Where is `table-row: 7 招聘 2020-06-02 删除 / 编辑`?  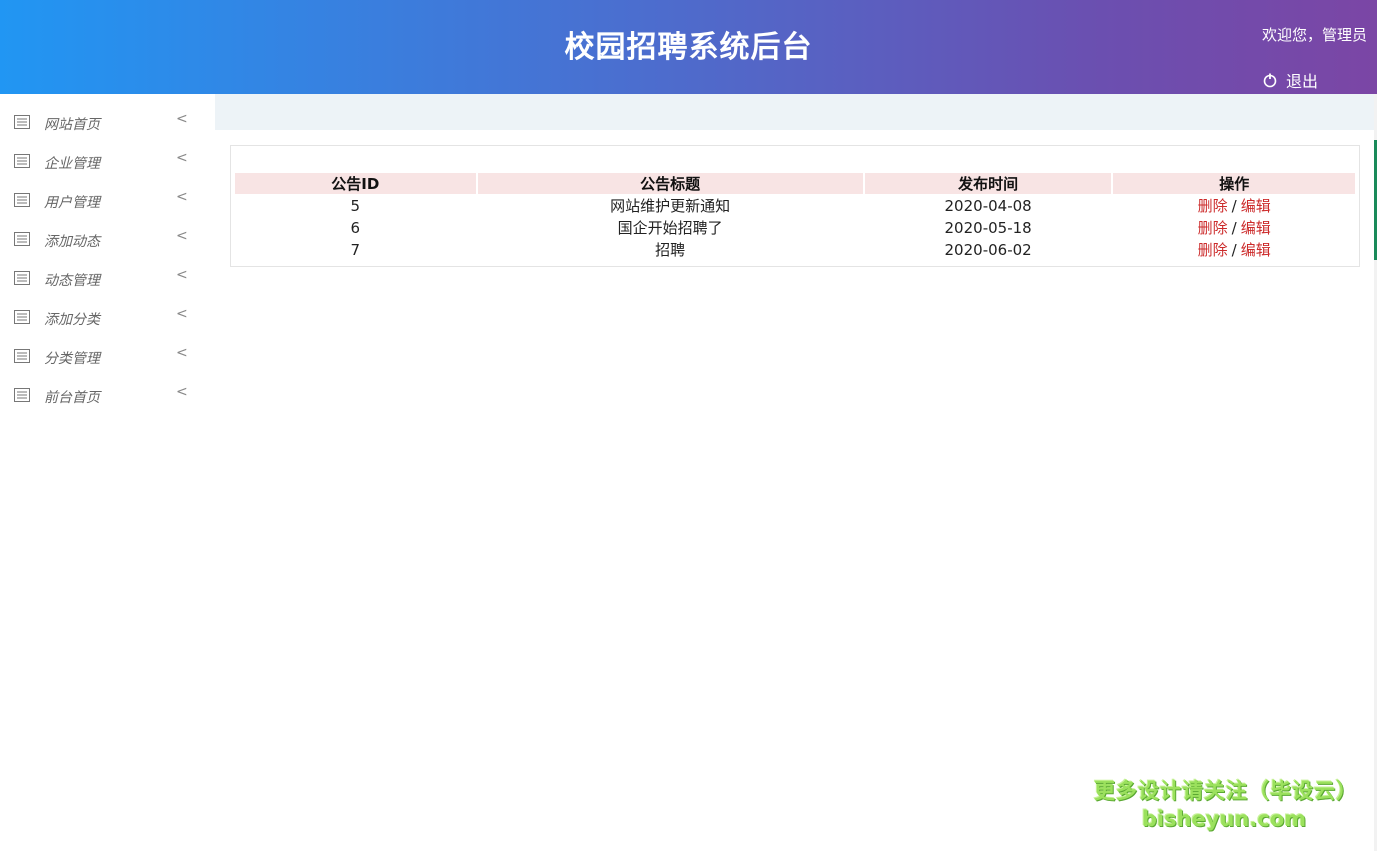 table-row: 7 招聘 2020-06-02 删除 / 编辑 is located at coordinates (795, 249).